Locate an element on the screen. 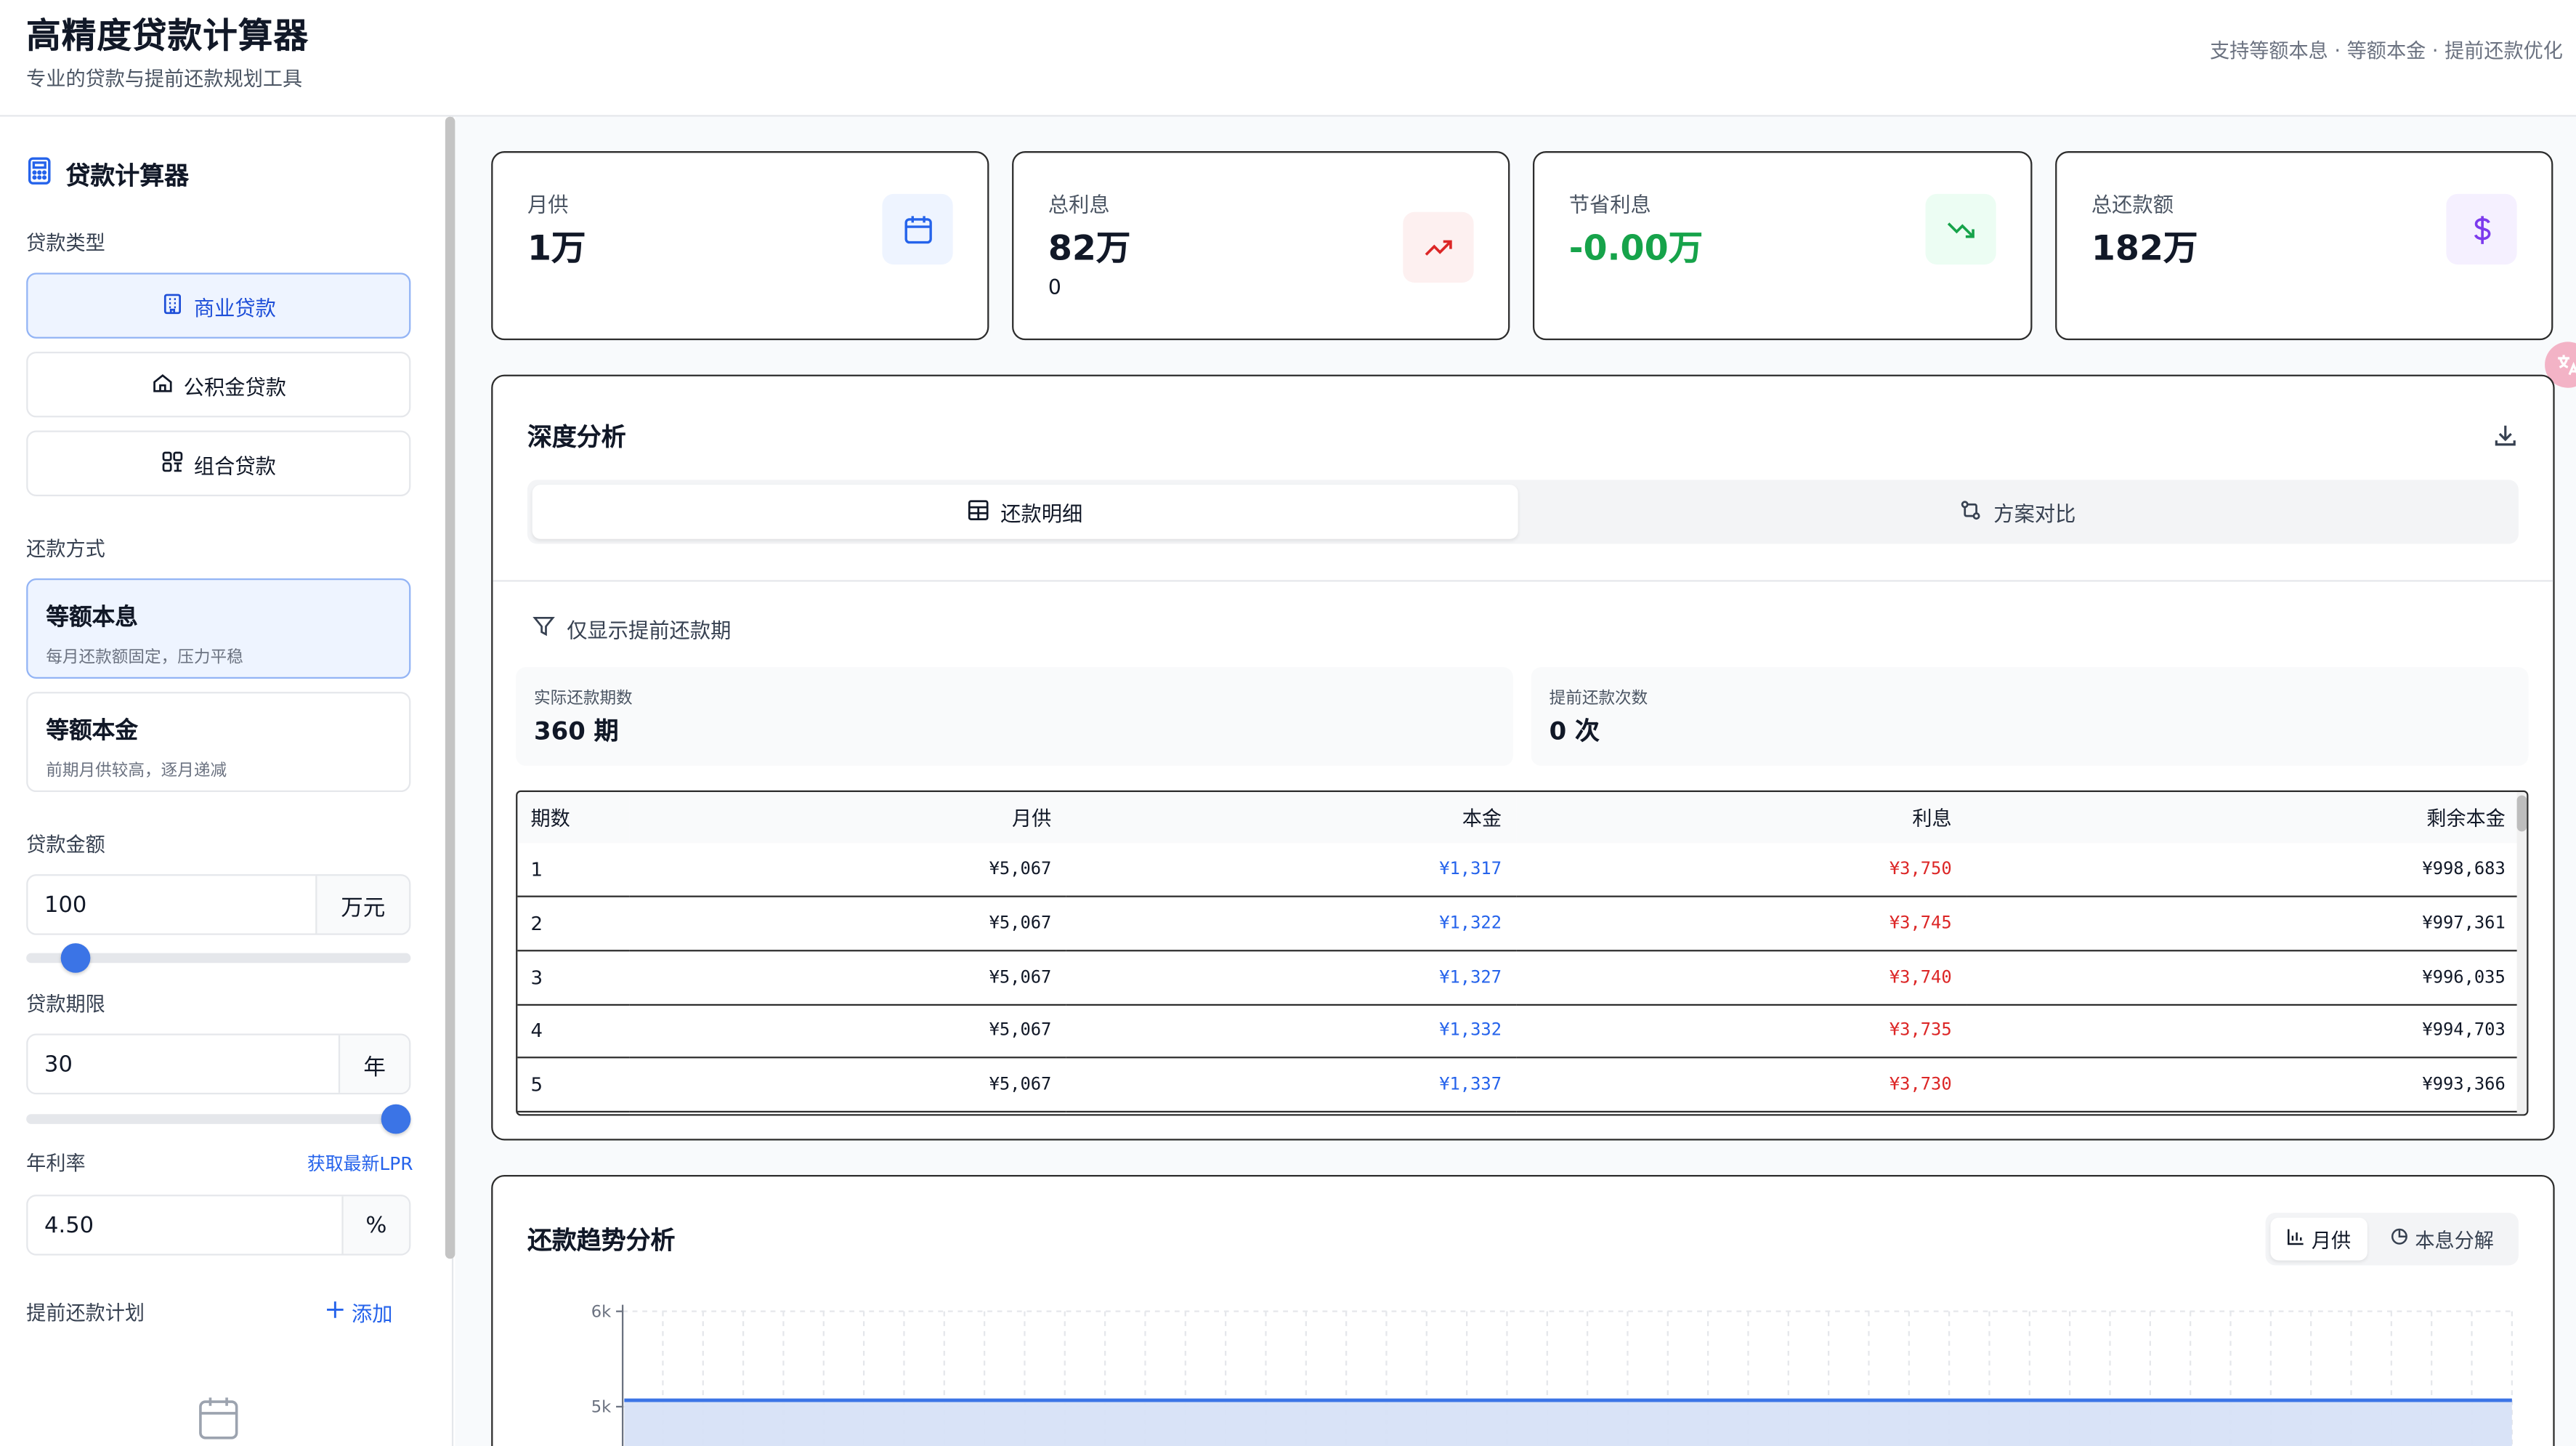  stat-card-saved: 节省利息 -0.00万 is located at coordinates (1782, 246).